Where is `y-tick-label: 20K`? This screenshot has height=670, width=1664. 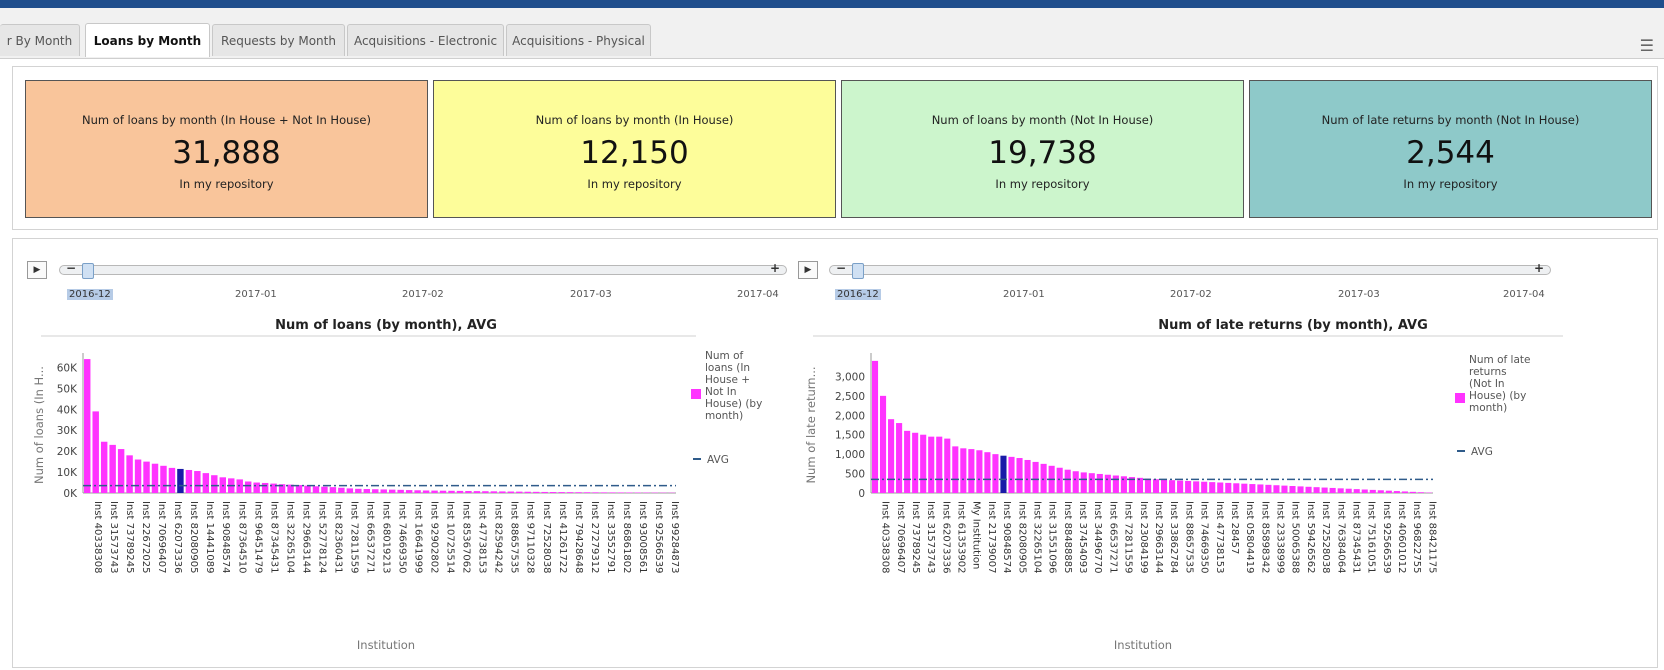
y-tick-label: 20K is located at coordinates (67, 452).